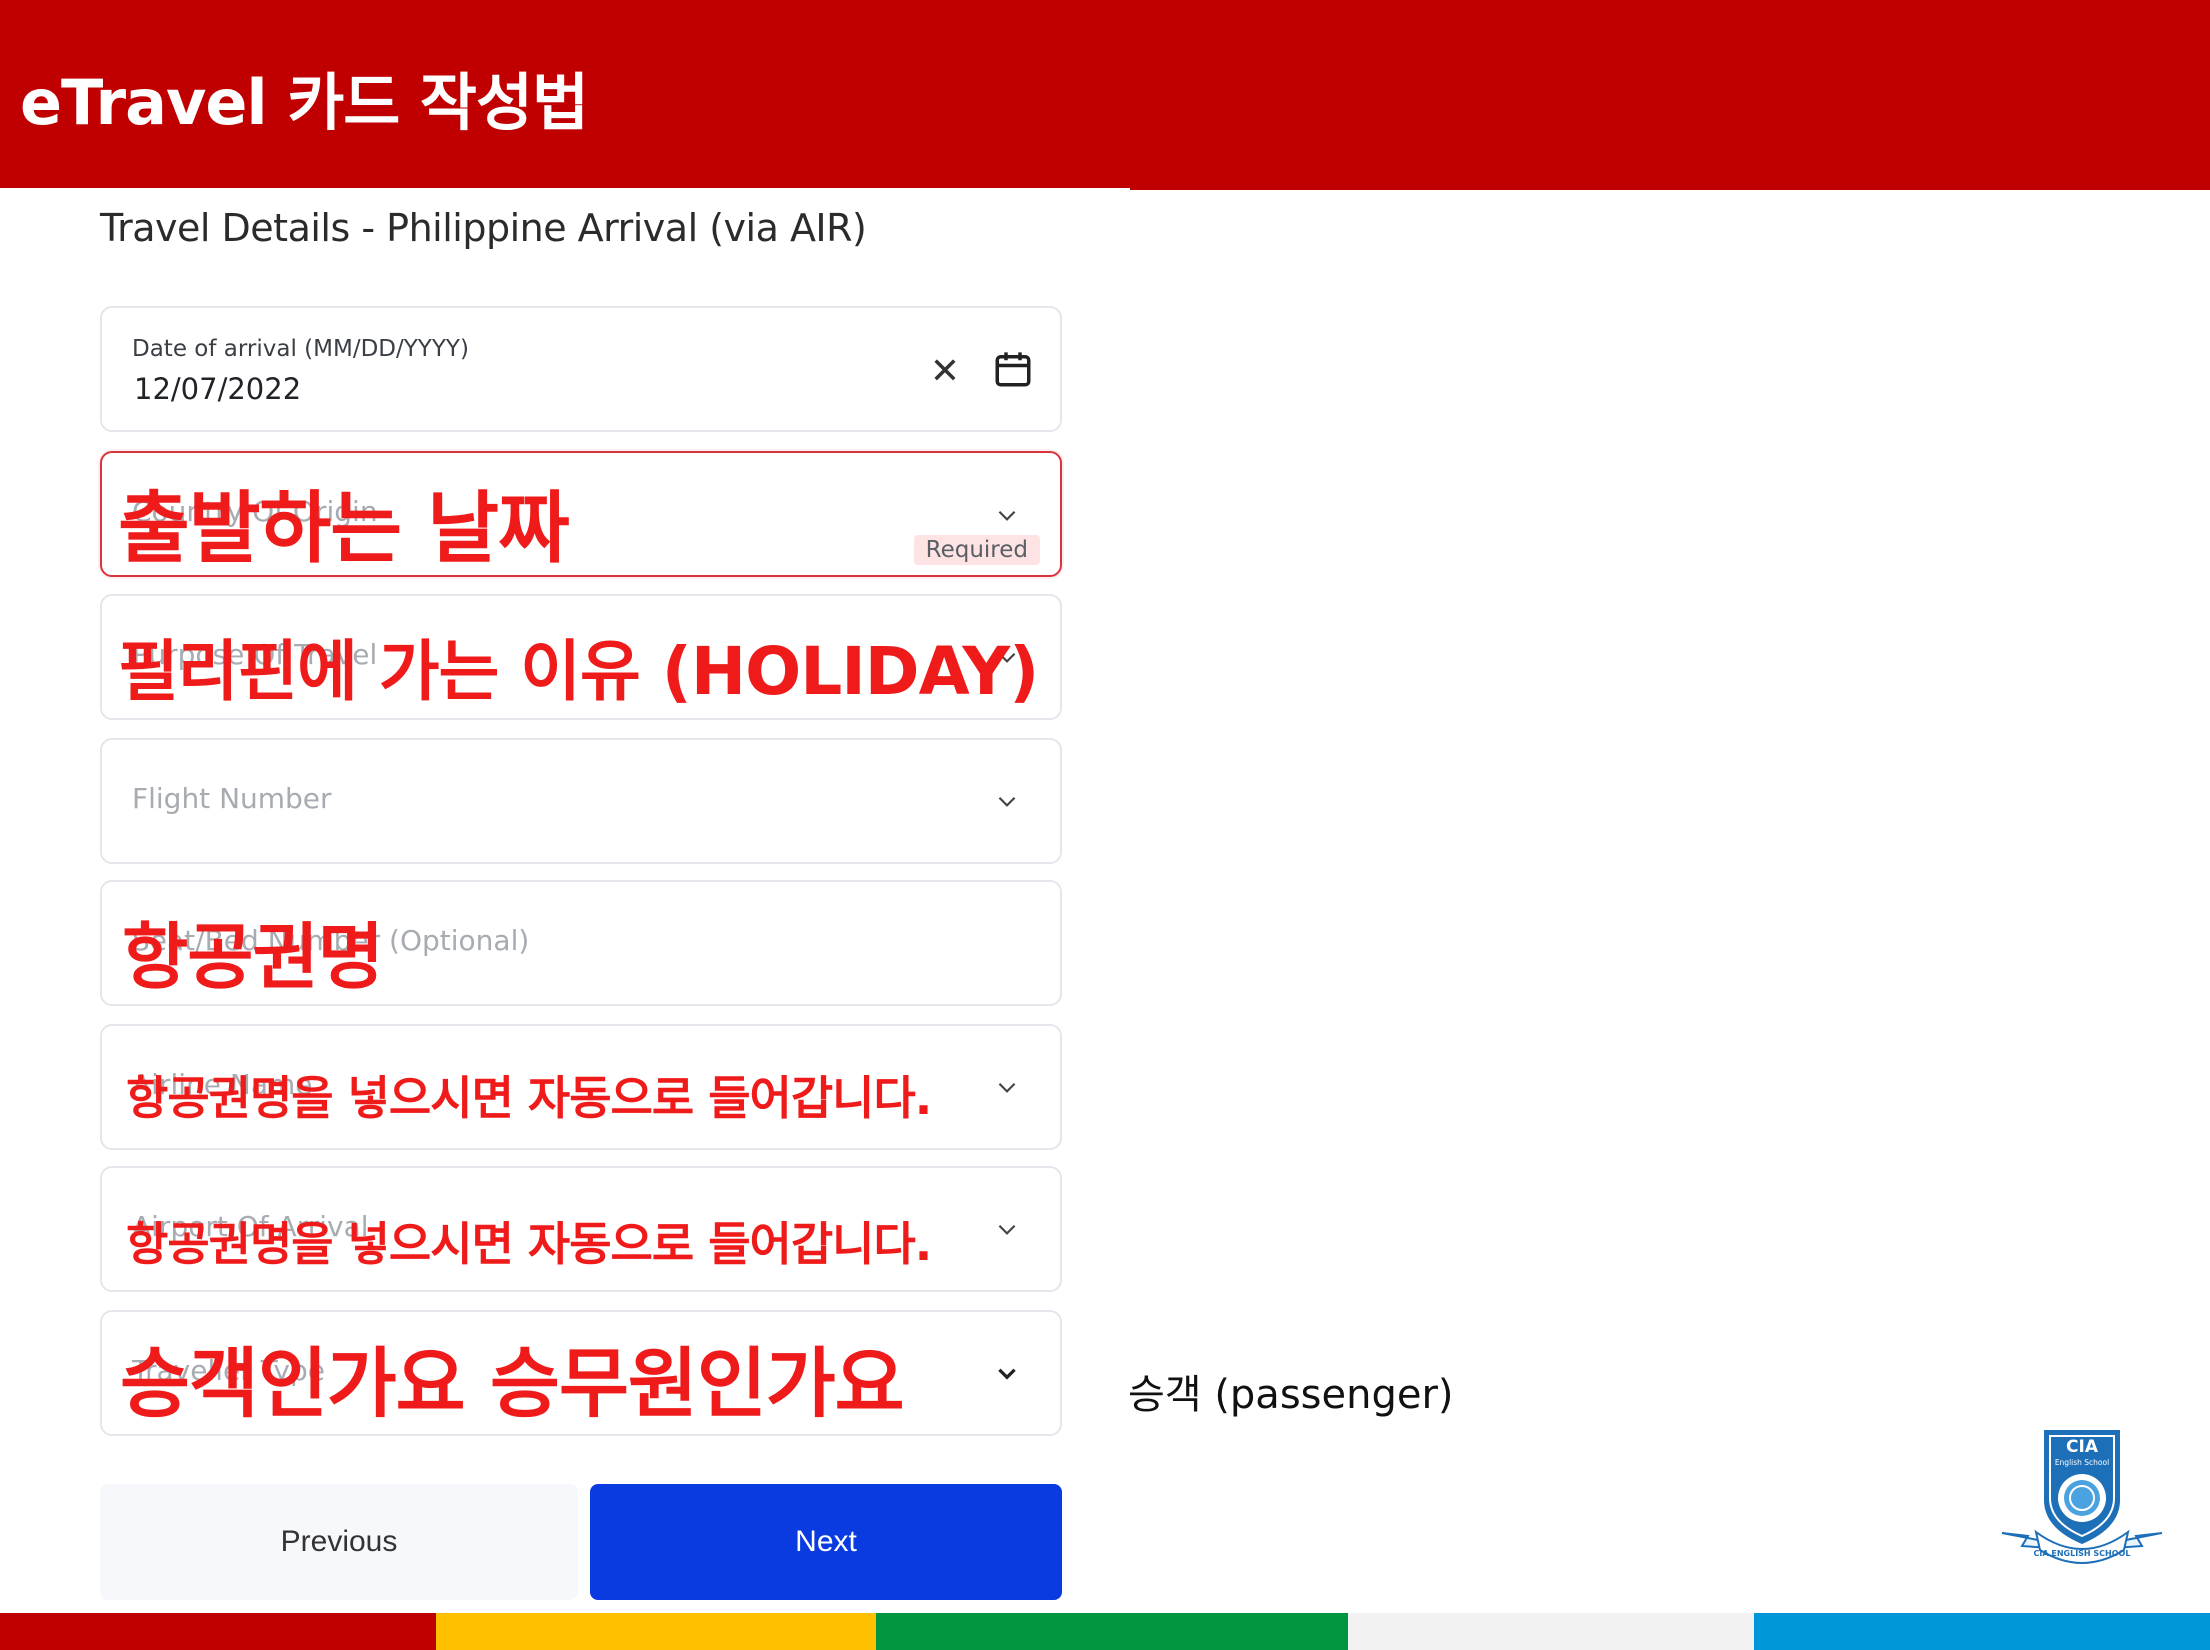  I want to click on flight-number-label: Flight Number, so click(232, 798).